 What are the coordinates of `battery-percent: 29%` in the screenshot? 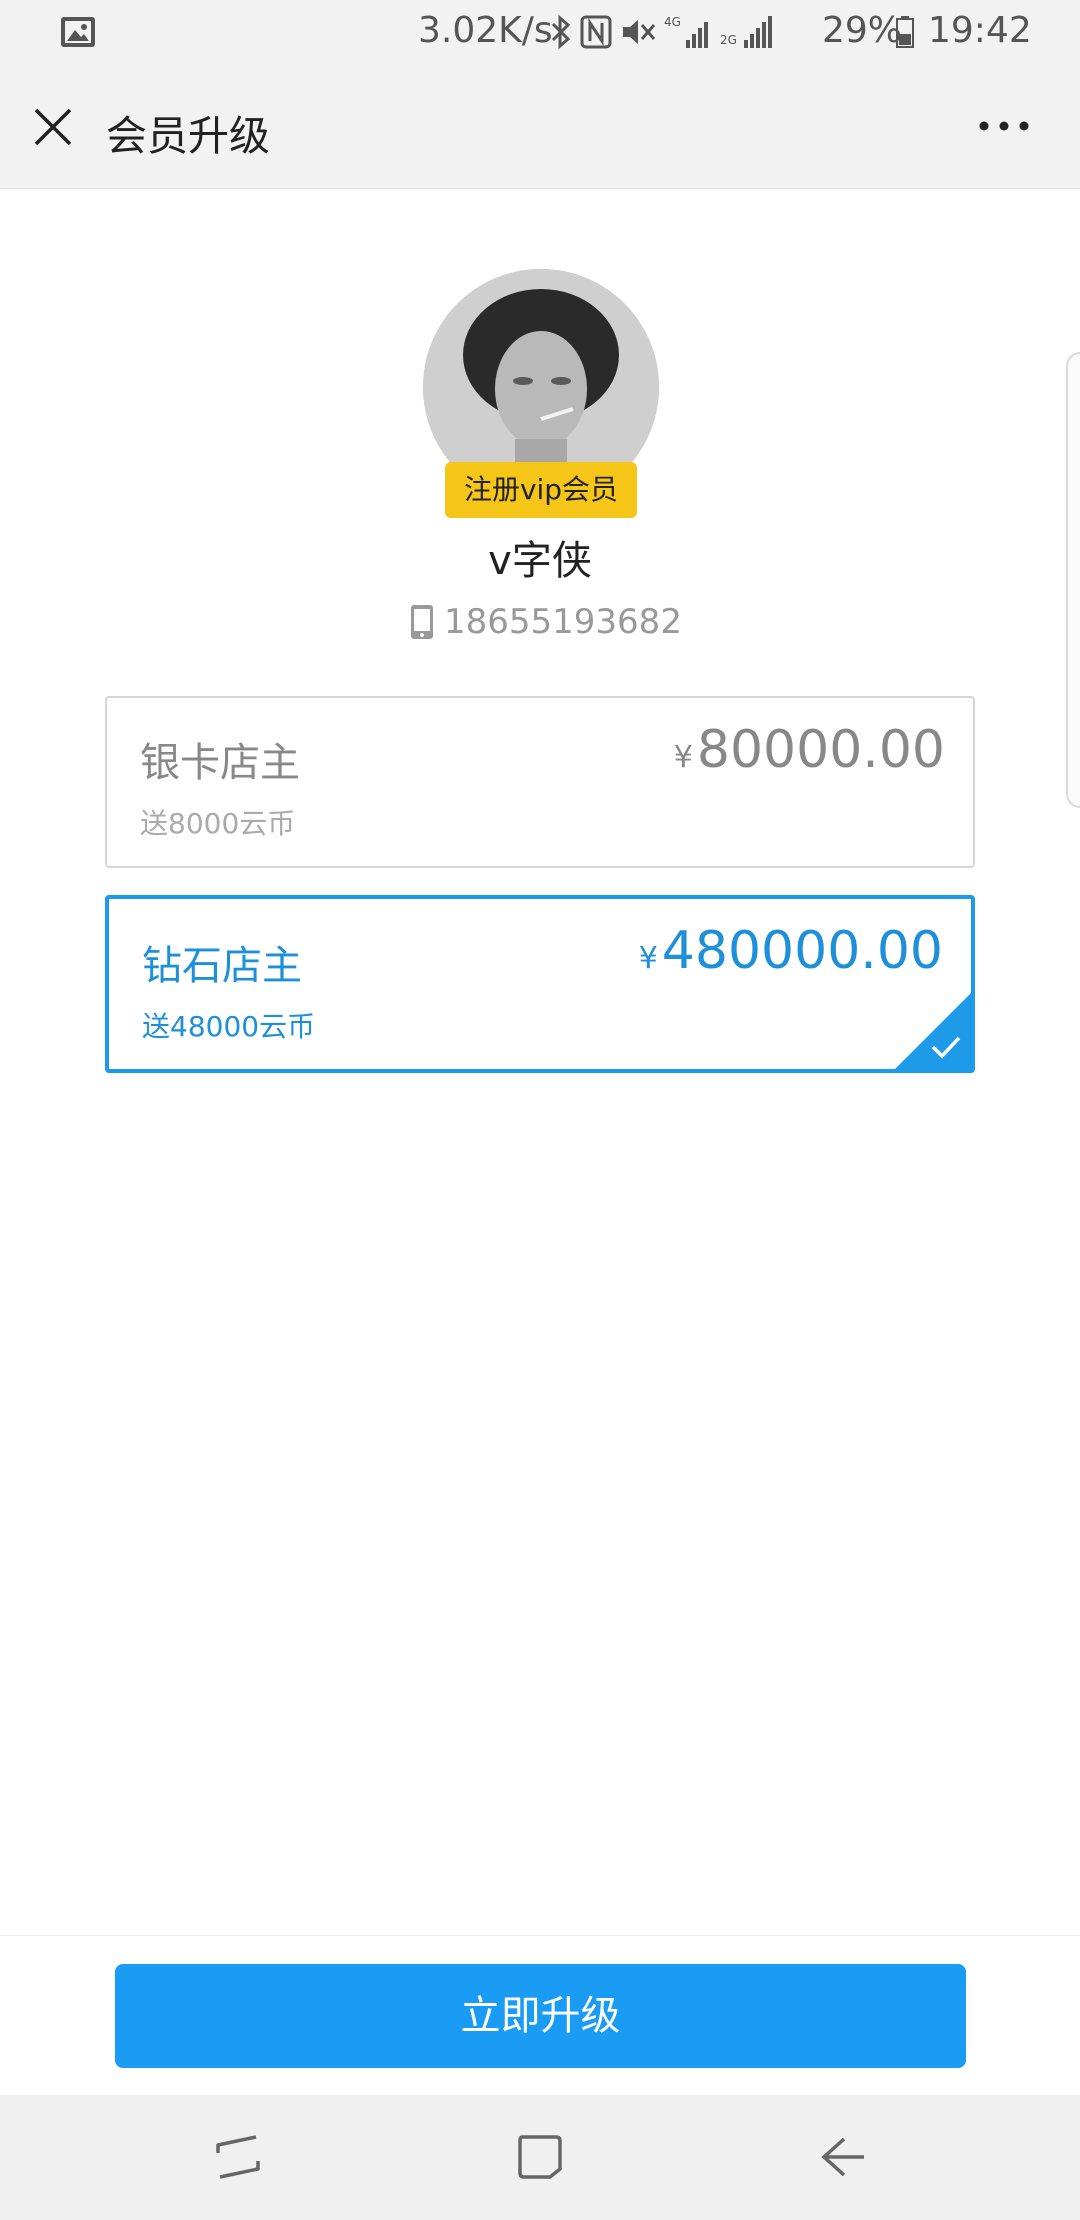 It's located at (862, 30).